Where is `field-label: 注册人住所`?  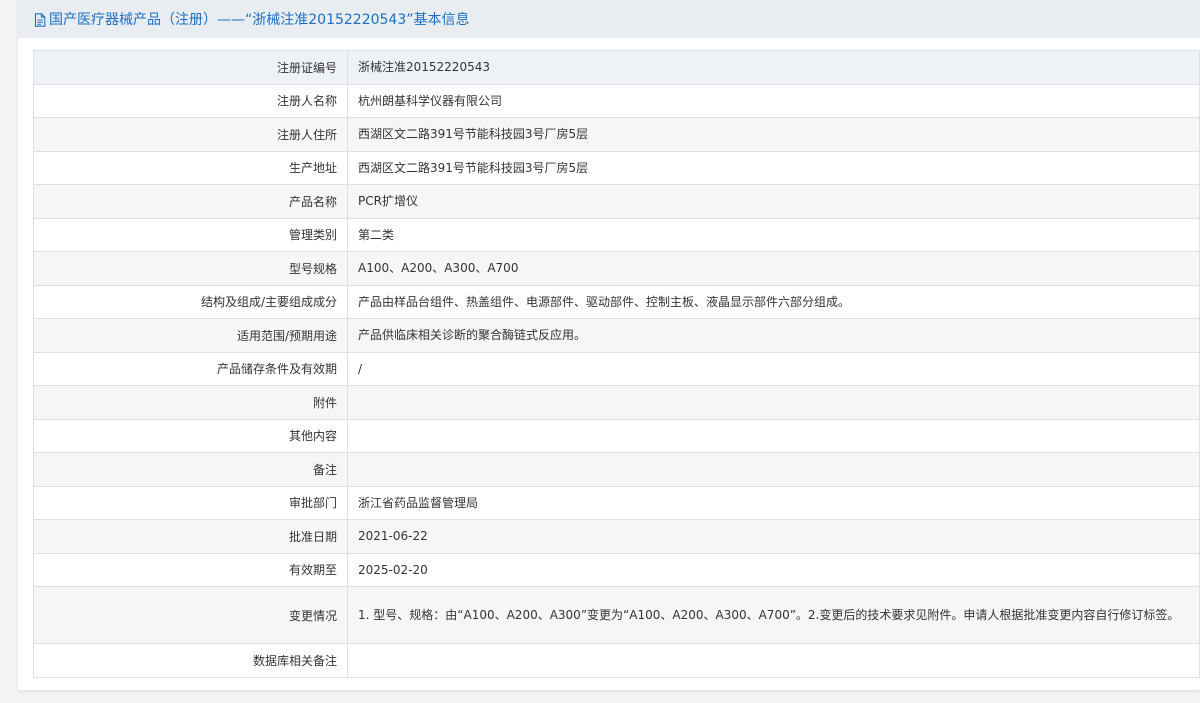
field-label: 注册人住所 is located at coordinates (190, 134).